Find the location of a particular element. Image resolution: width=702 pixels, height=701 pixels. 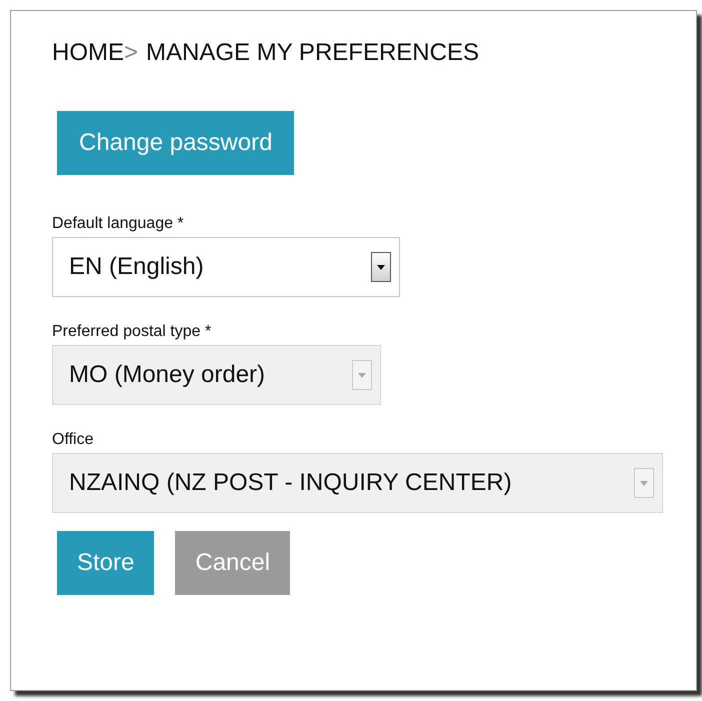

page-title: MANAGE MY PREFERENCES is located at coordinates (312, 53).